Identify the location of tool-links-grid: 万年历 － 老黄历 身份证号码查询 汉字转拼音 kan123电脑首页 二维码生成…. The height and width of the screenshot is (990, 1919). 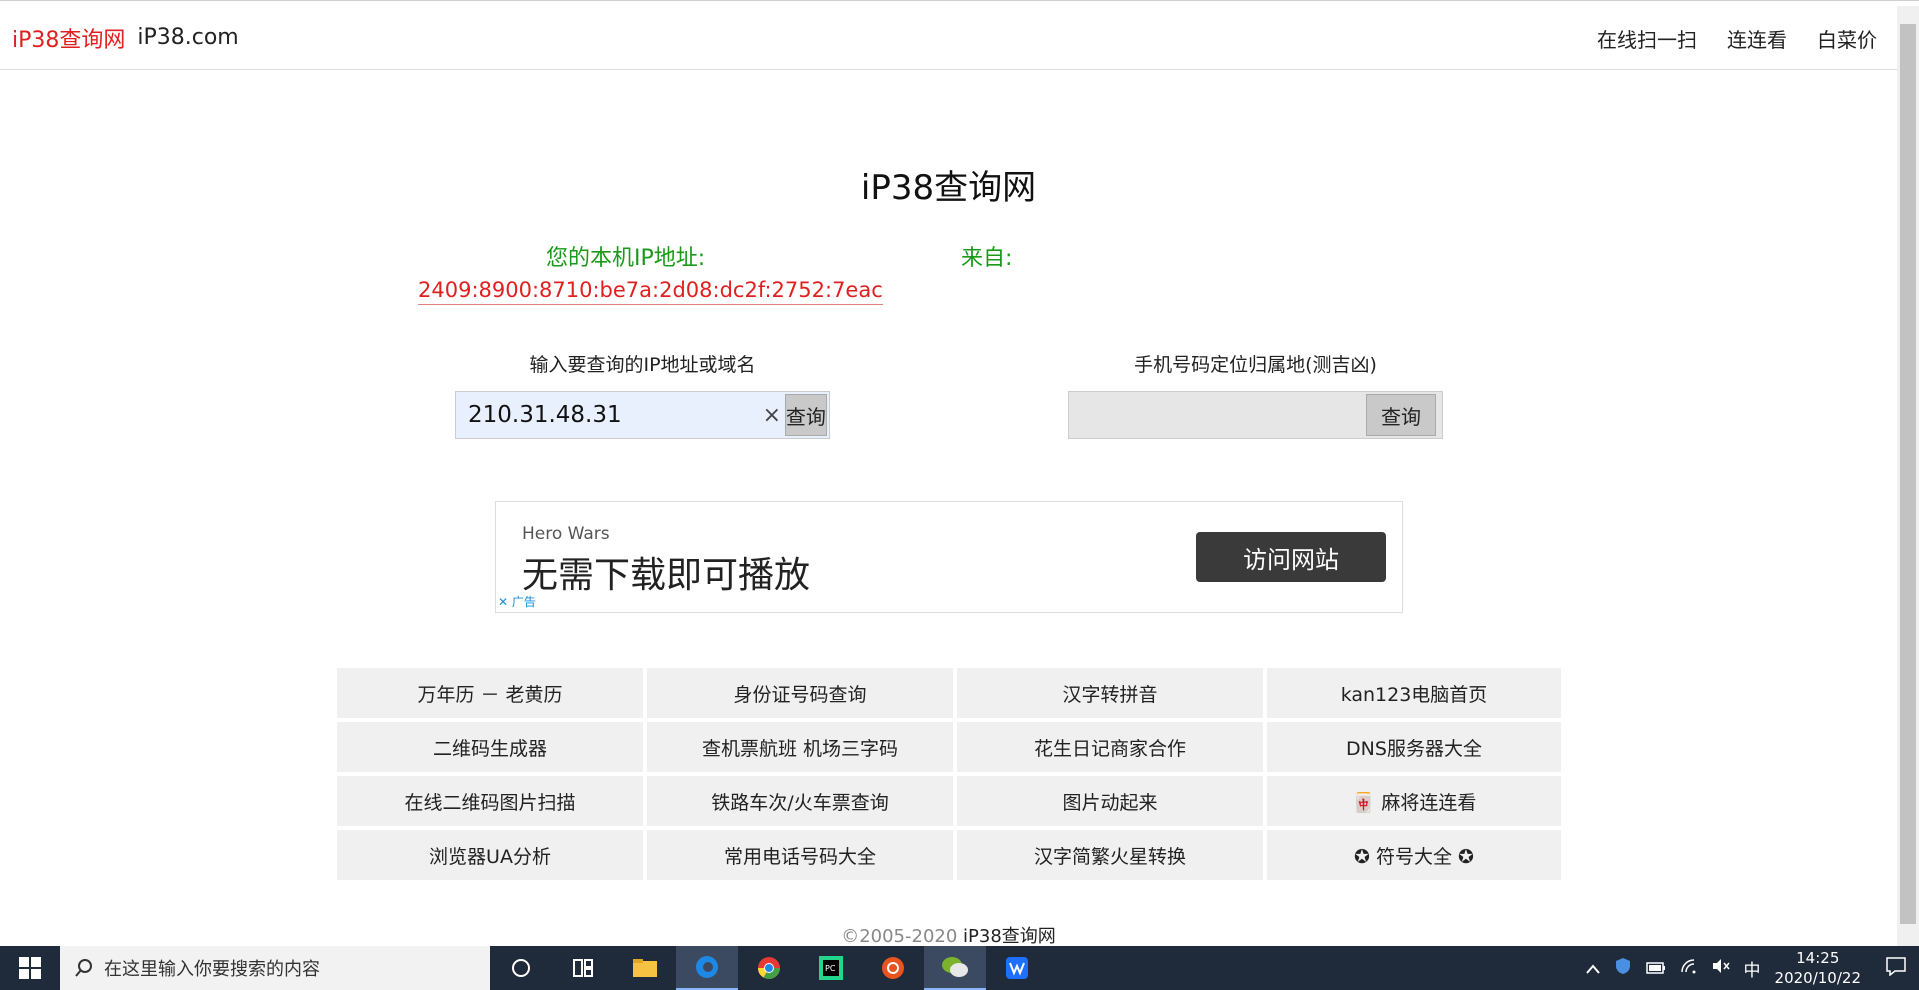
(949, 774).